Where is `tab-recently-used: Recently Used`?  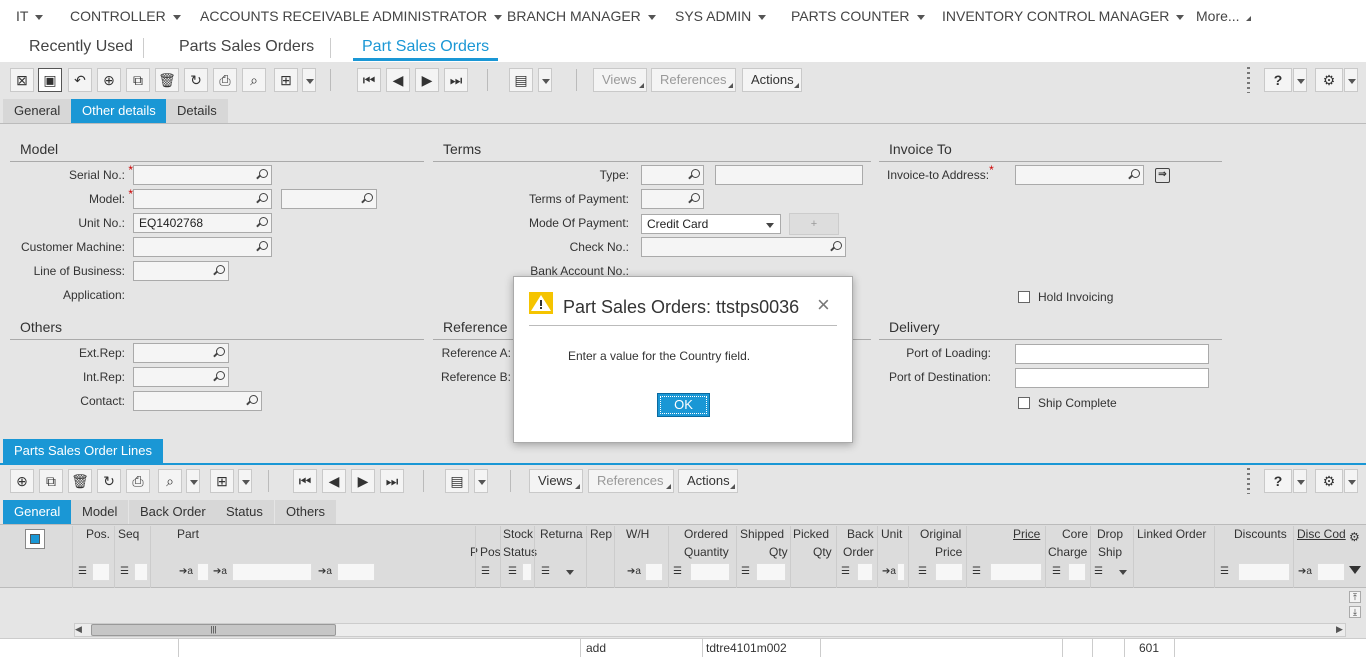
tab-recently-used: Recently Used is located at coordinates (81, 47).